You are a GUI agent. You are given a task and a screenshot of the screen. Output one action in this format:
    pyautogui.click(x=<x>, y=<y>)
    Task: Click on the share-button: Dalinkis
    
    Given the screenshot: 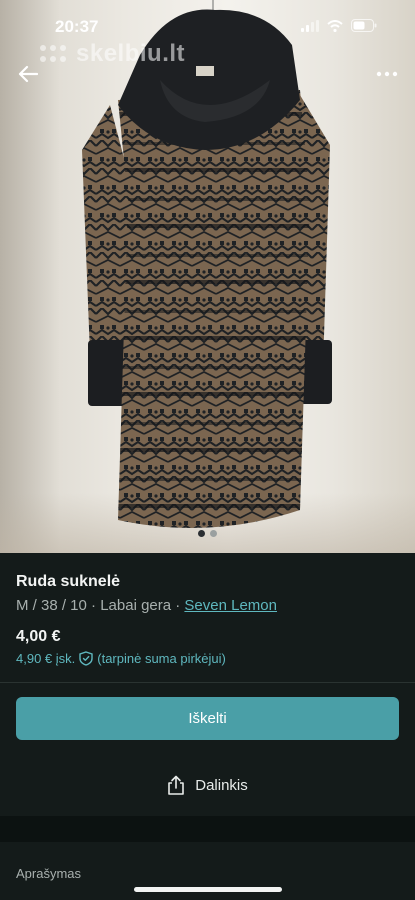 What is the action you would take?
    pyautogui.click(x=207, y=785)
    